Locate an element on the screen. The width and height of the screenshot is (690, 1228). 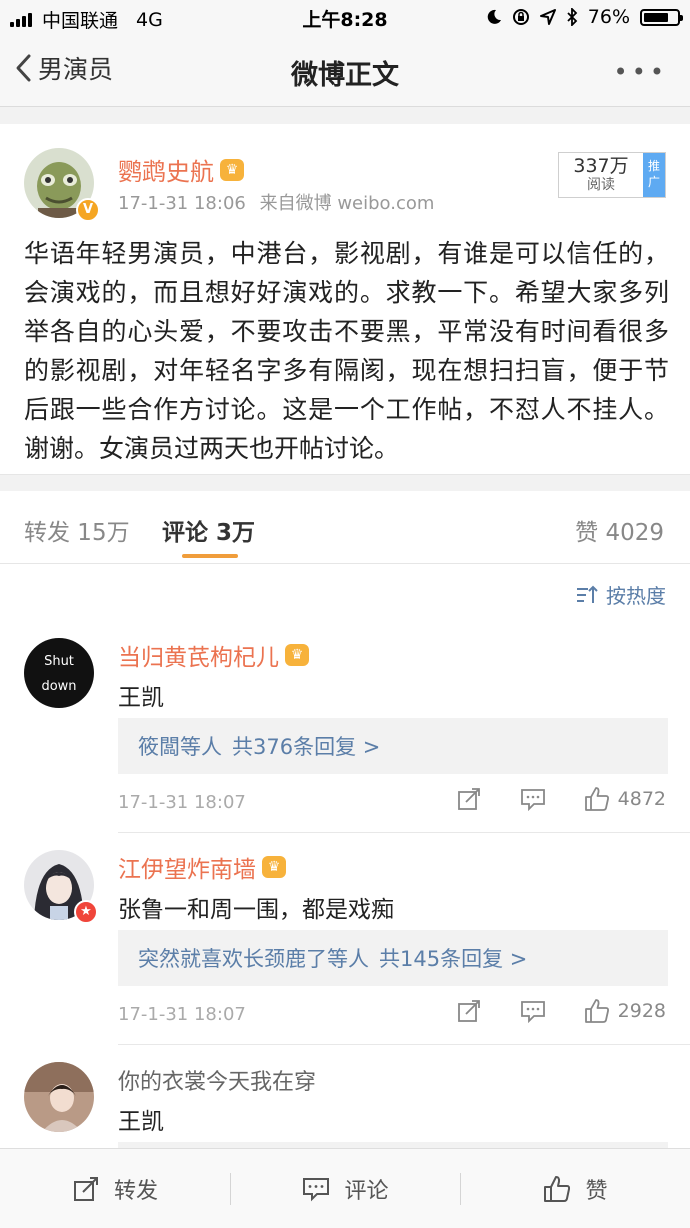
reply-users: 突然就喜欢长颈鹿了等人 is located at coordinates (253, 959).